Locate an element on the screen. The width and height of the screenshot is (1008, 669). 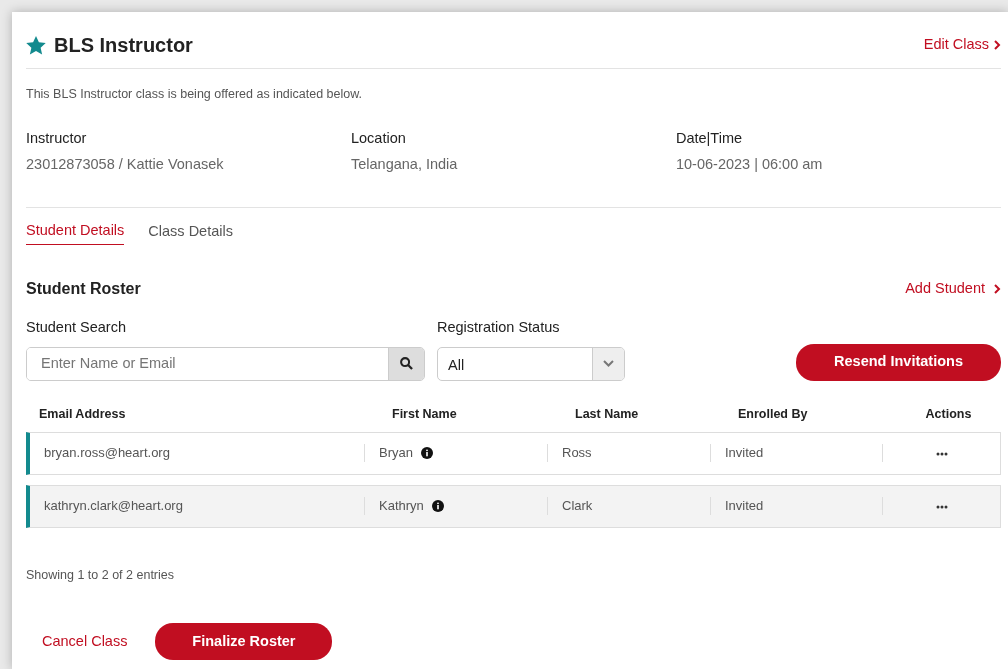
tab: Class Details is located at coordinates (190, 232).